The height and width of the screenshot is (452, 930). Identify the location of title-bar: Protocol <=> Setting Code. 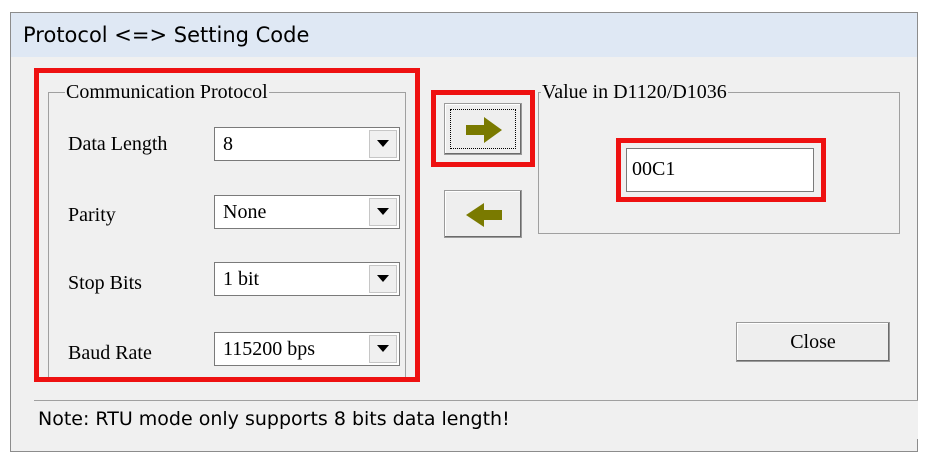
(464, 35).